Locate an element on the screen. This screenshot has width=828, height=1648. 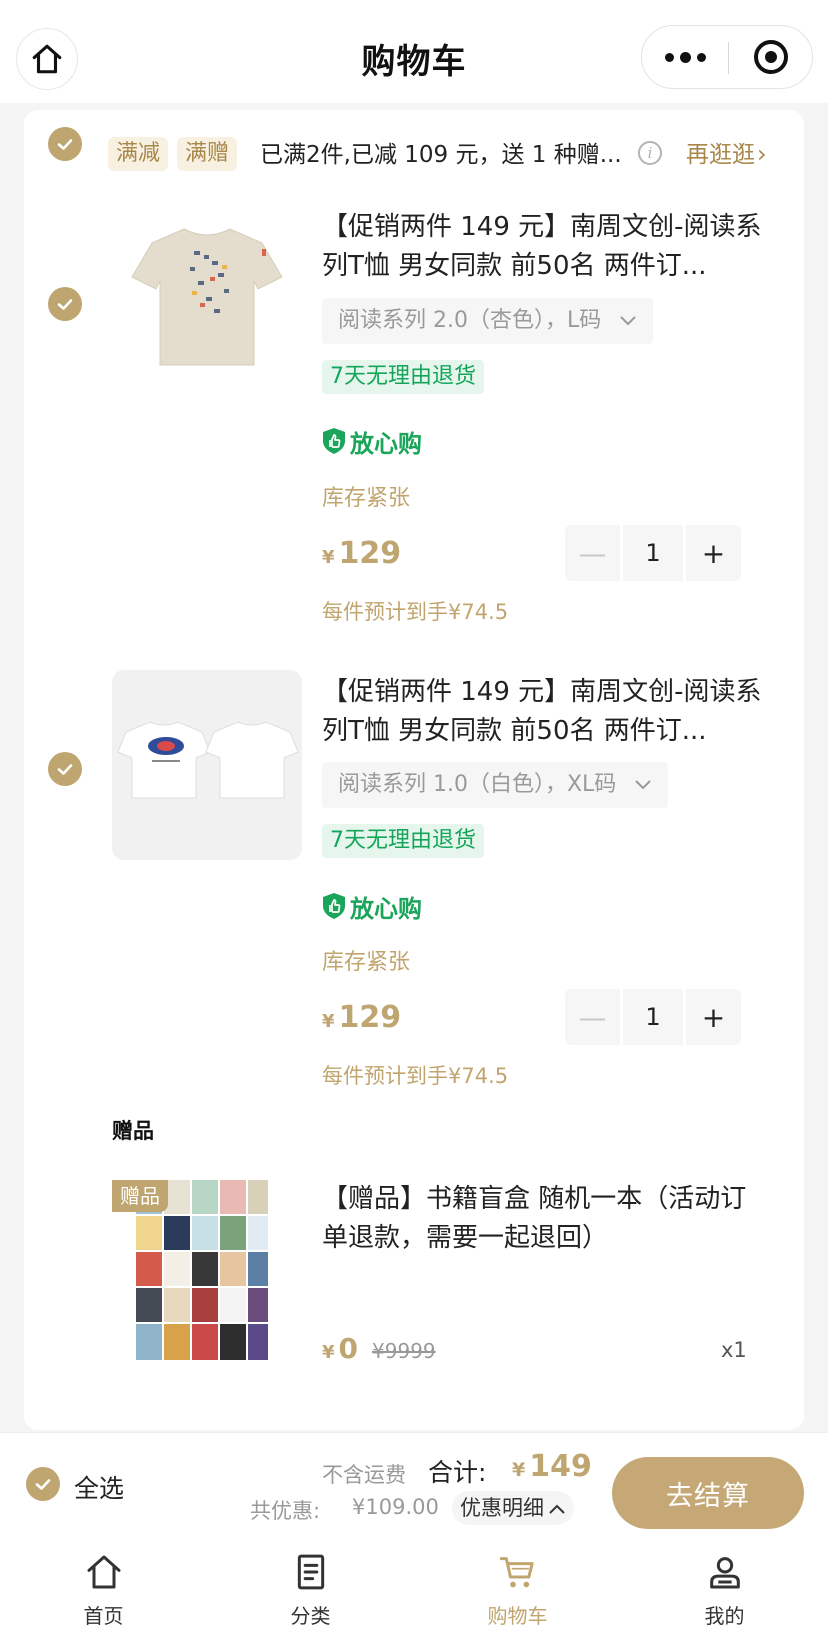
tab-label: 分类 is located at coordinates (310, 1616).